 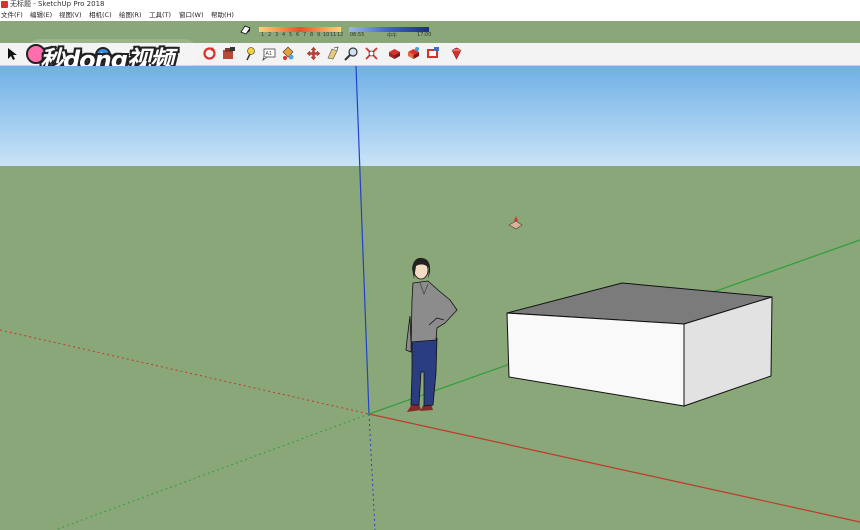 I want to click on menu-file: 文件(F), so click(x=12, y=15).